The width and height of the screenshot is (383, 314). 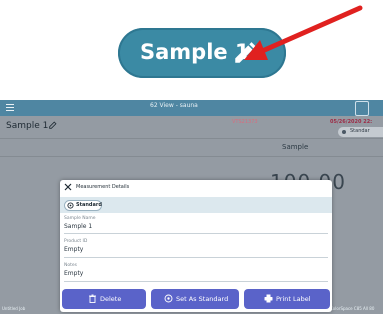 What do you see at coordinates (73, 273) in the screenshot?
I see `notes-field: Empty` at bounding box center [73, 273].